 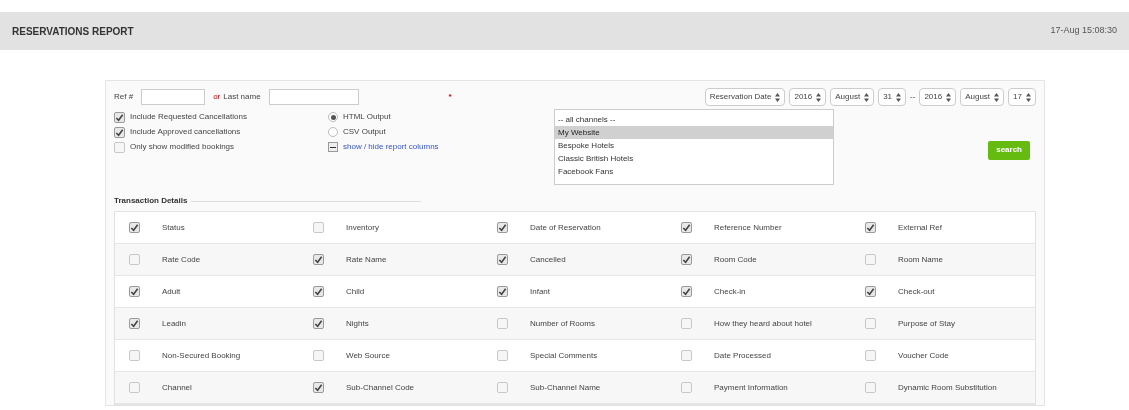 I want to click on column-label: Non-Secured Booking, so click(x=201, y=355).